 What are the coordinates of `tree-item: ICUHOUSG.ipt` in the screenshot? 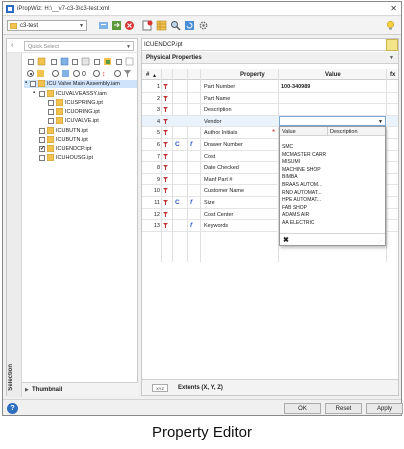 It's located at (80, 158).